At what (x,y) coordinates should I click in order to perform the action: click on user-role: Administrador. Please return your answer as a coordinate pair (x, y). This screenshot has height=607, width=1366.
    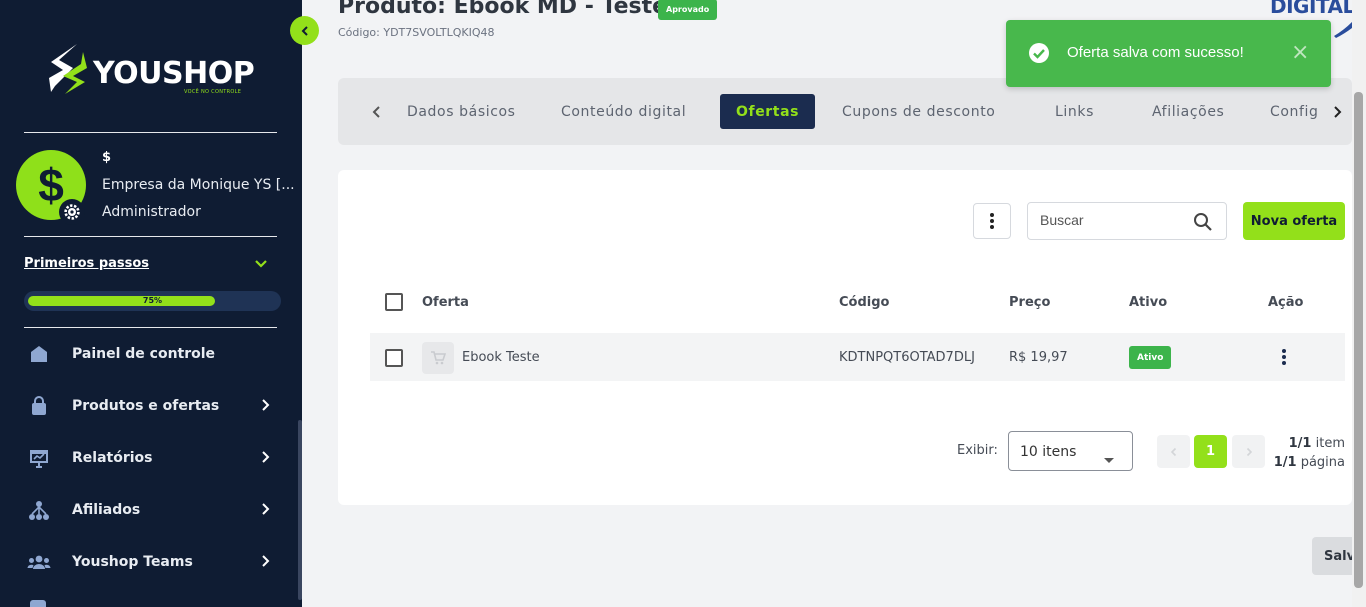
    Looking at the image, I should click on (151, 212).